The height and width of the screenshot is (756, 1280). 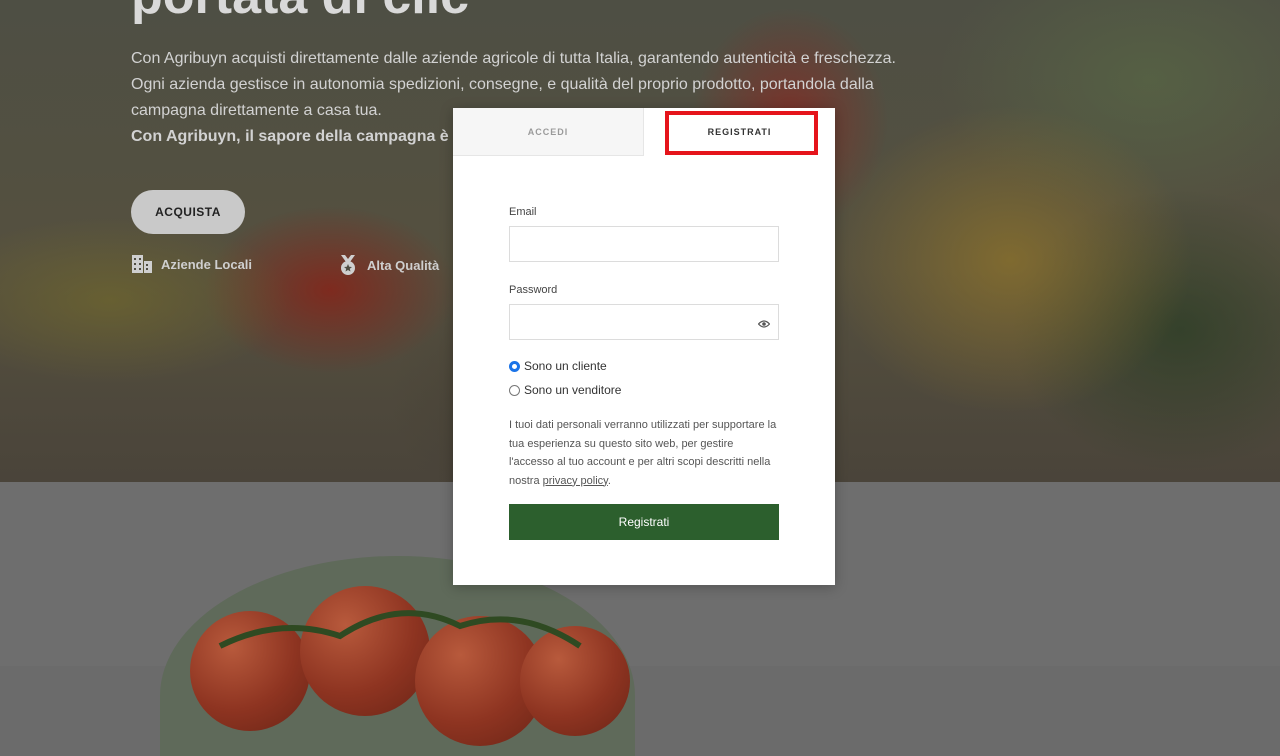 I want to click on password-label: Password, so click(x=533, y=290).